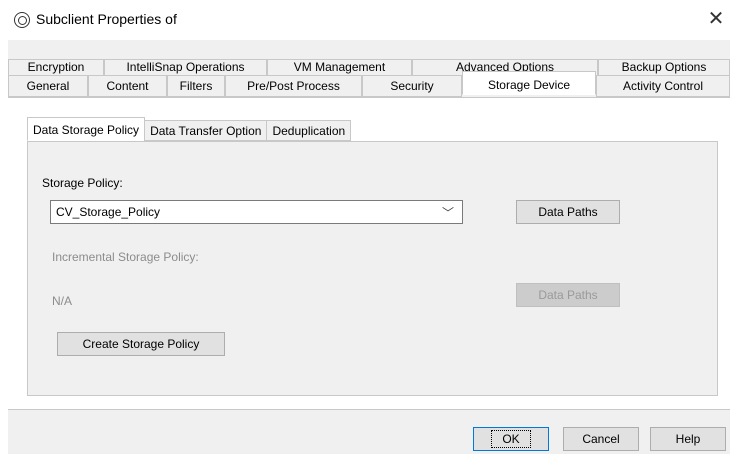 Image resolution: width=730 pixels, height=454 pixels. I want to click on subclient-icon, so click(22, 20).